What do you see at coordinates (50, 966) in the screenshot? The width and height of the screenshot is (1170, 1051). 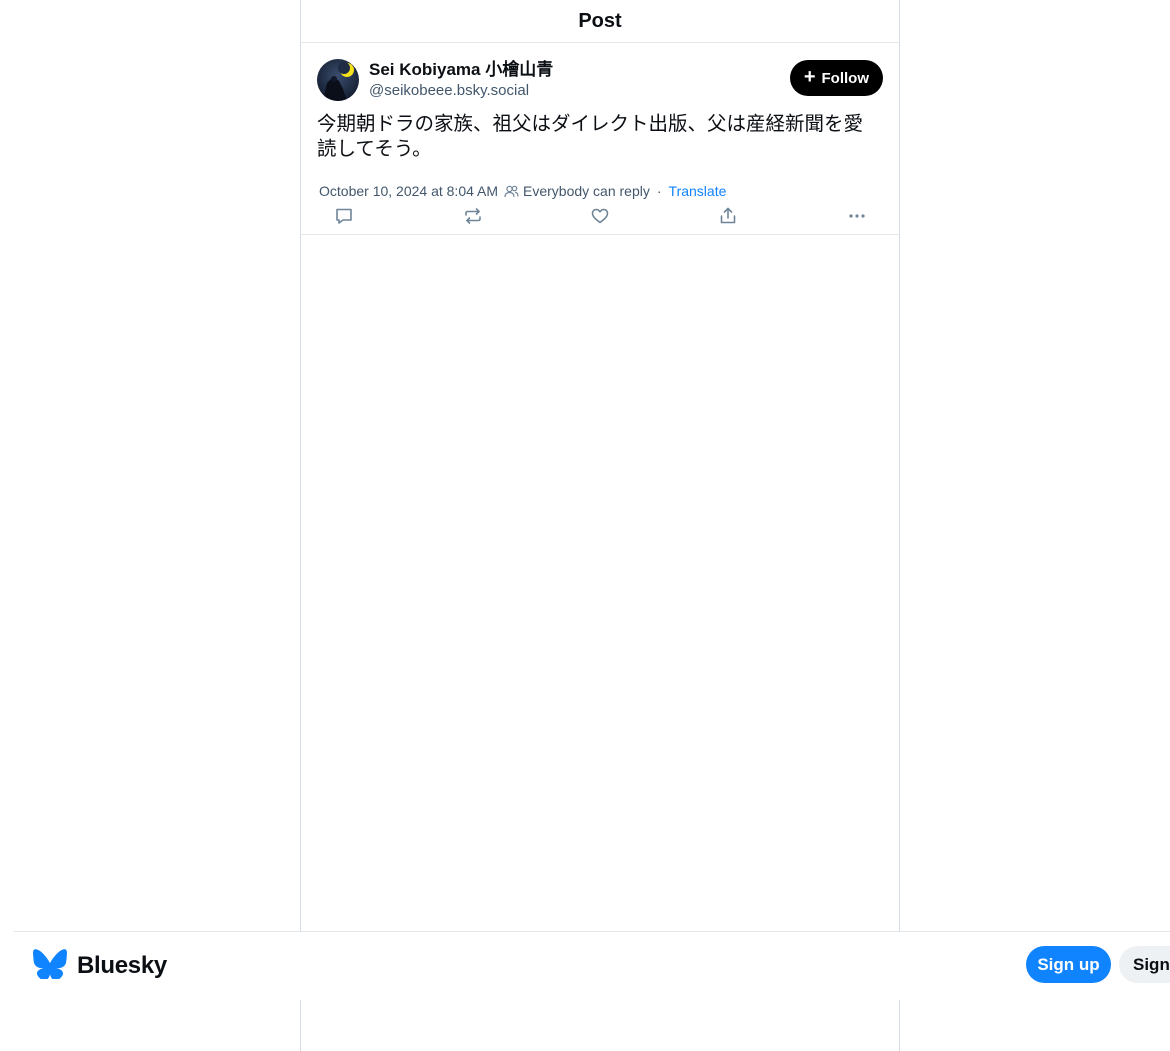 I see `butterfly-logo-icon` at bounding box center [50, 966].